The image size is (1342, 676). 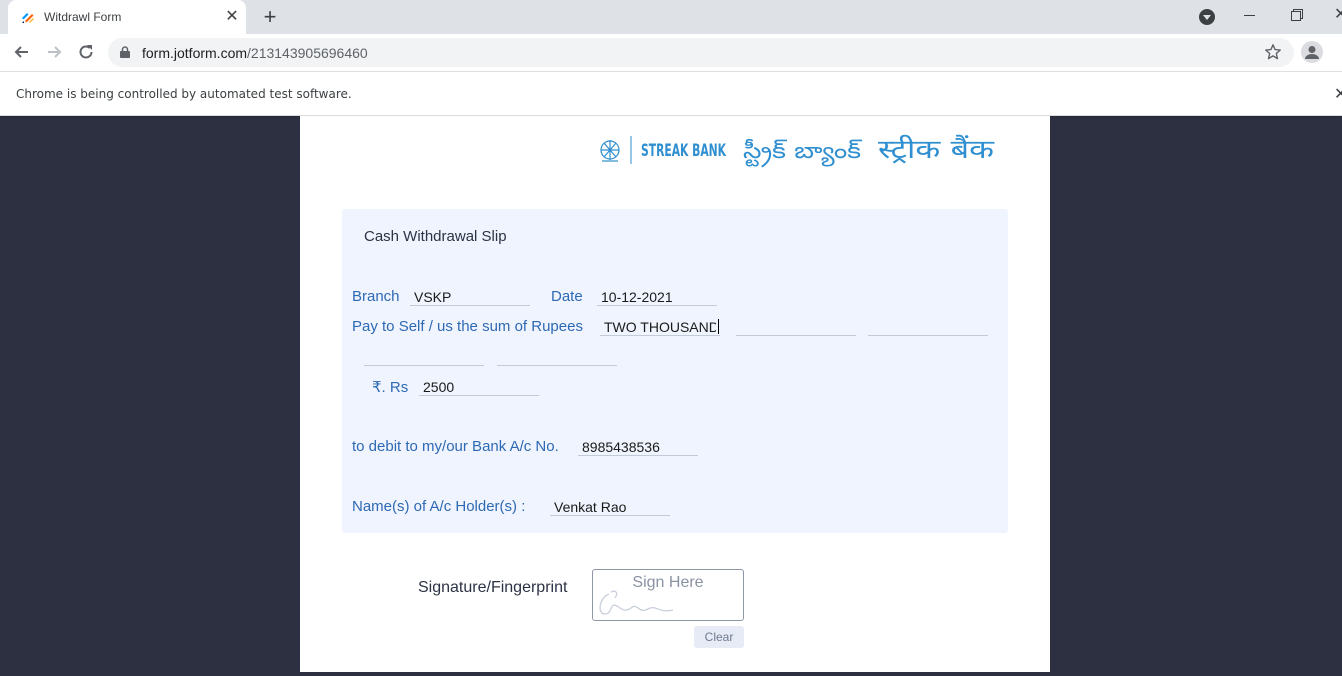 What do you see at coordinates (610, 506) in the screenshot?
I see `holder-name-input` at bounding box center [610, 506].